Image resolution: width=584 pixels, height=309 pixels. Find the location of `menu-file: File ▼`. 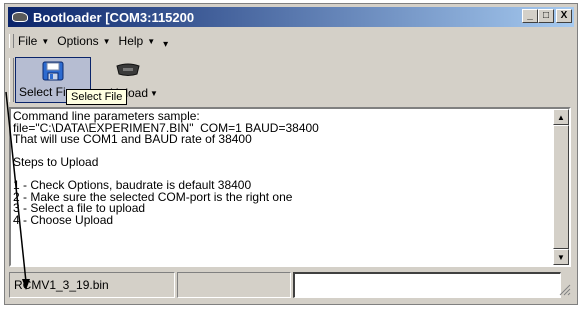

menu-file: File ▼ is located at coordinates (33, 41).